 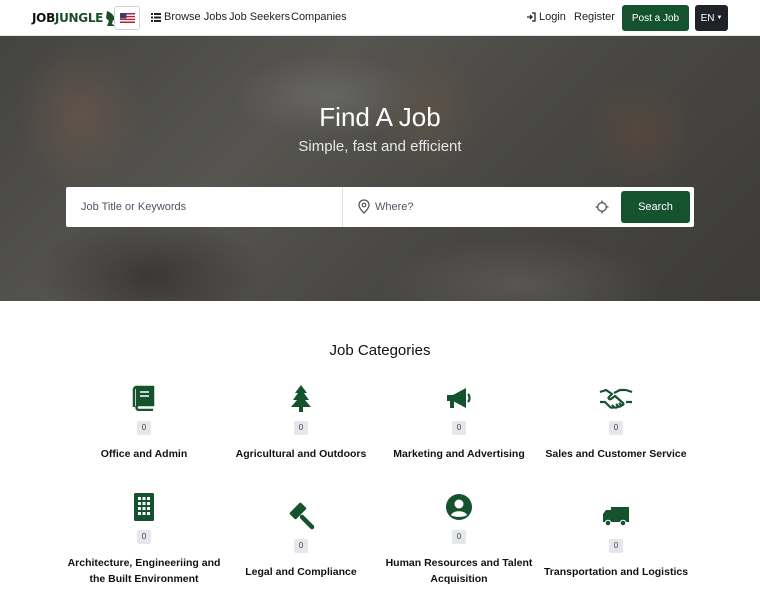 I want to click on building-icon, so click(x=144, y=507).